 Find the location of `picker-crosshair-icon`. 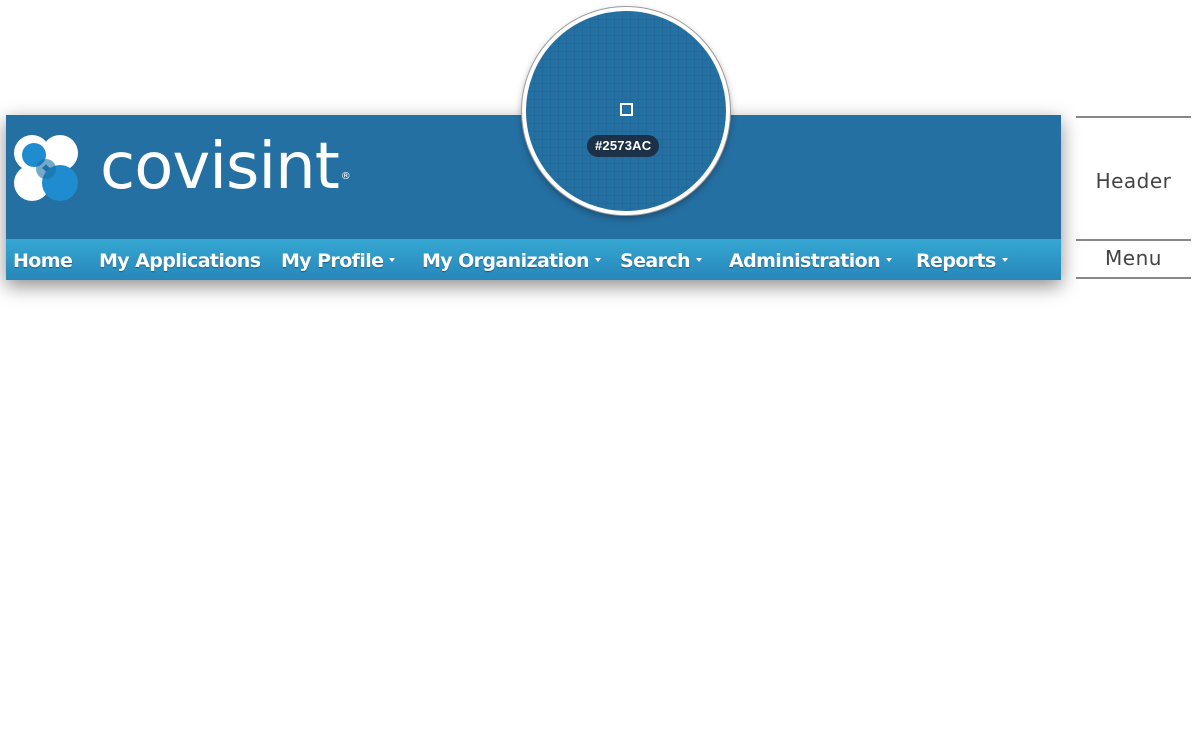

picker-crosshair-icon is located at coordinates (626, 109).